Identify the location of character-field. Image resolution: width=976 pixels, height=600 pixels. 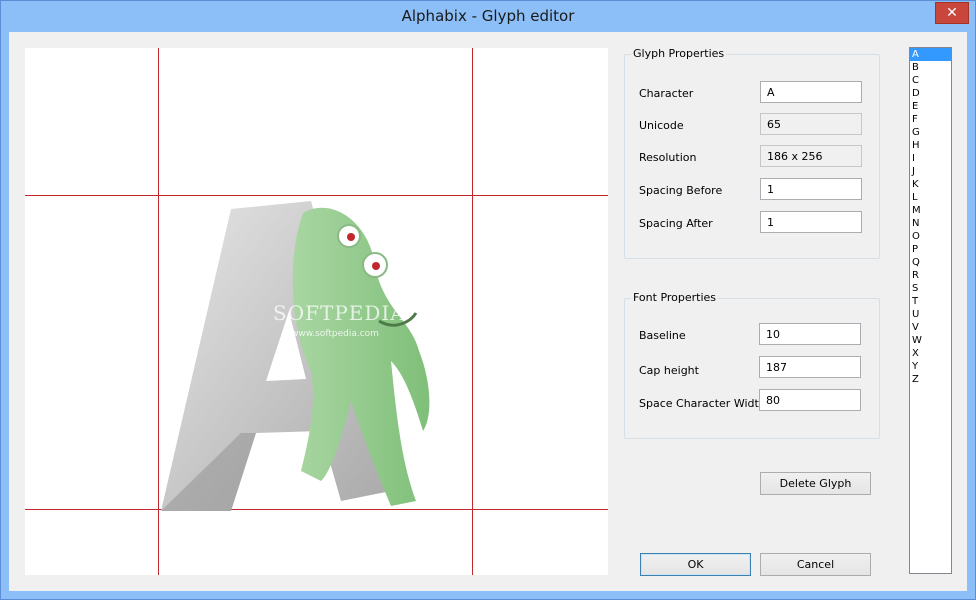
(811, 92).